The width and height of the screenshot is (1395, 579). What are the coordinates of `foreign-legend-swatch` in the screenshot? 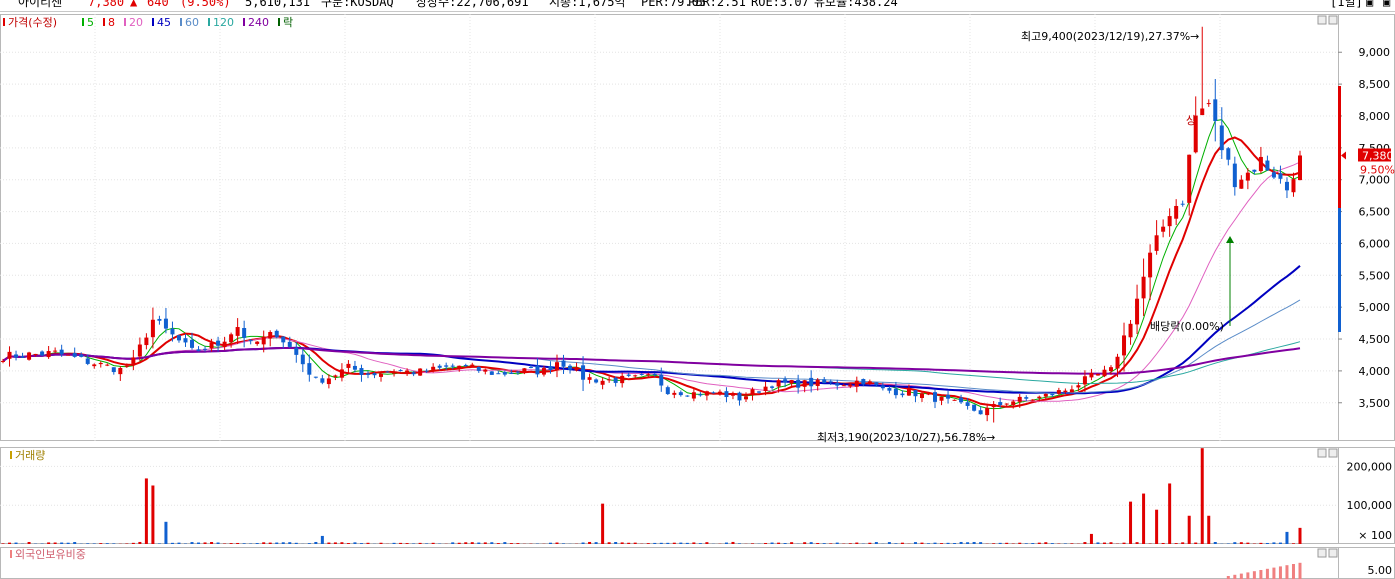 It's located at (11, 554).